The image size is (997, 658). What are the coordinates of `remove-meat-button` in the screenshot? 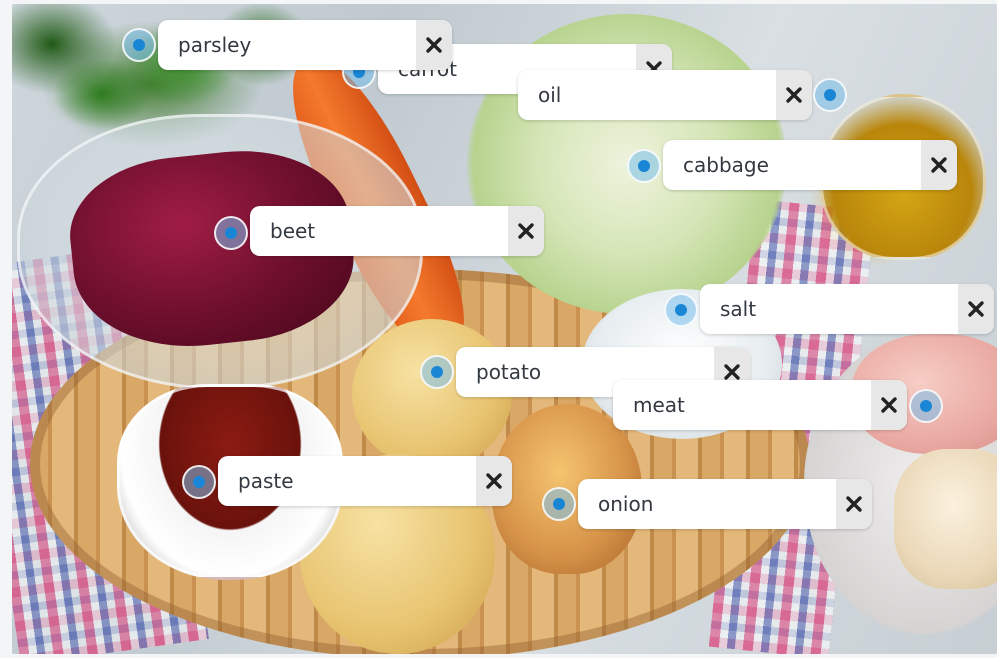 It's located at (889, 405).